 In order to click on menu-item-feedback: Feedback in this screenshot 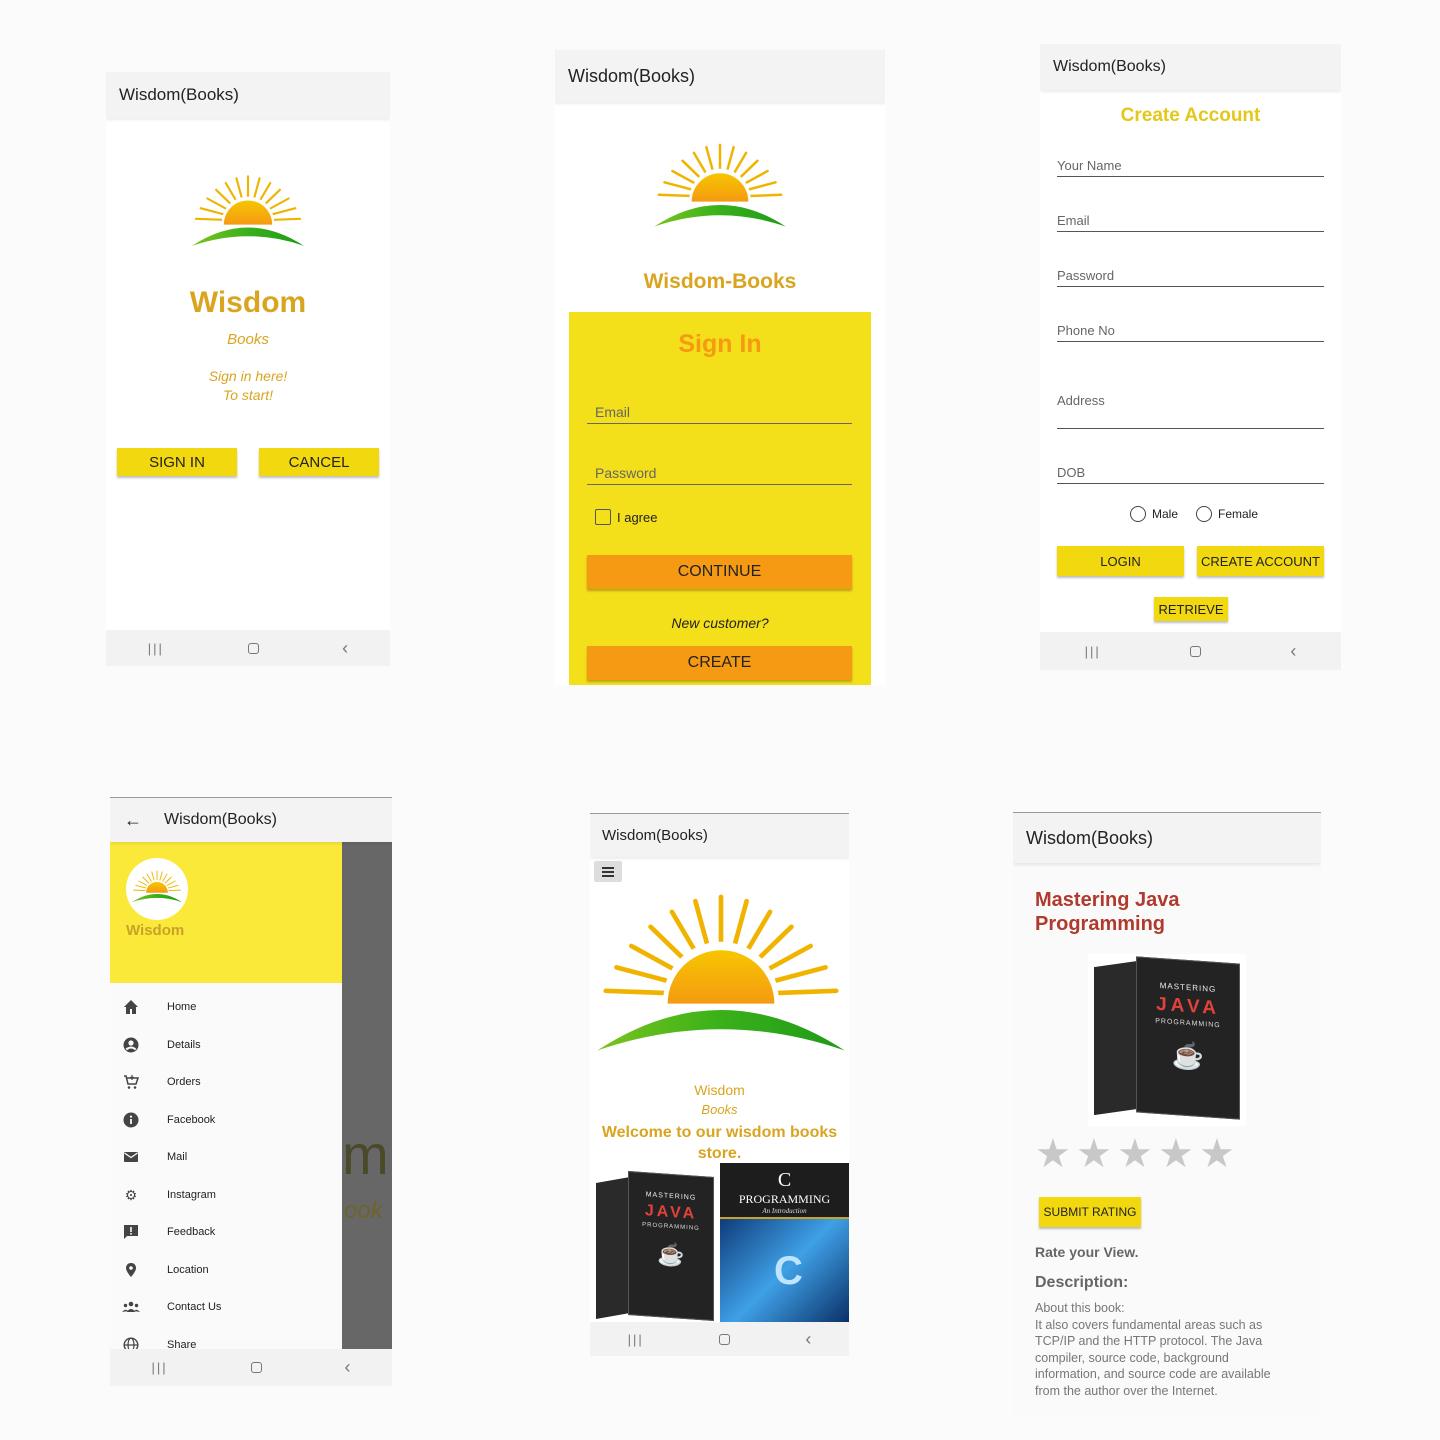, I will do `click(168, 1232)`.